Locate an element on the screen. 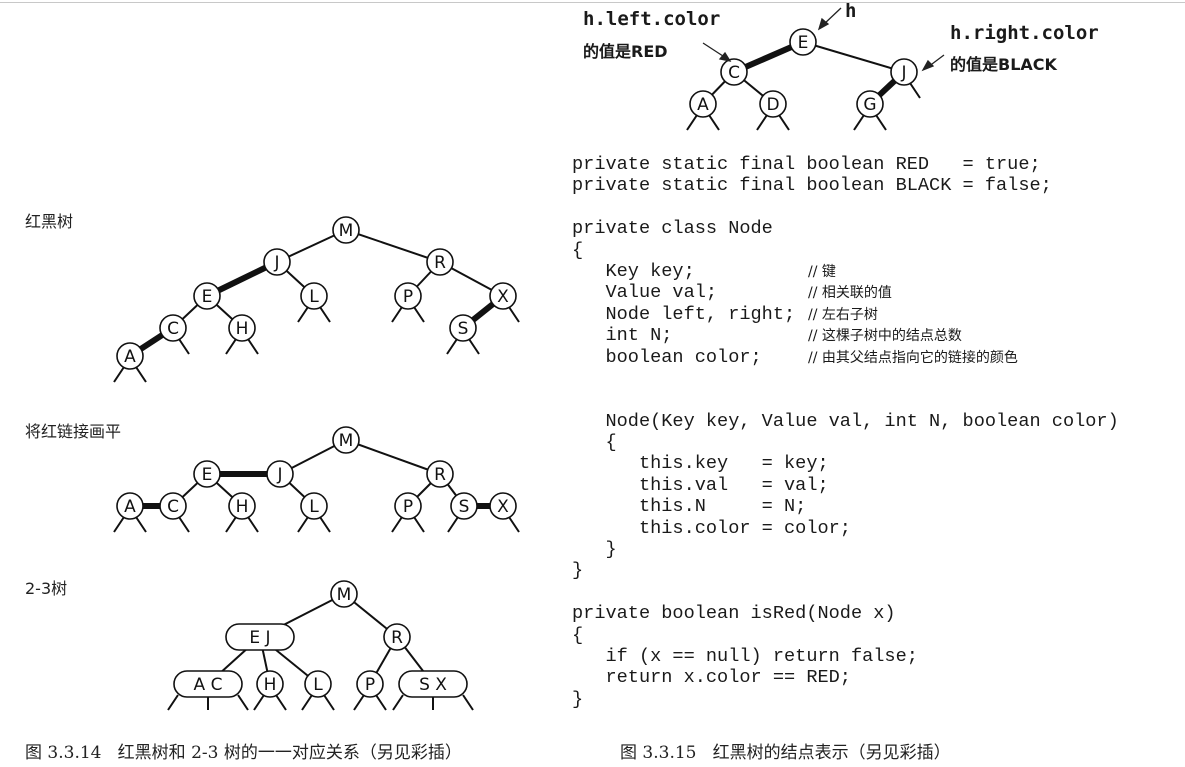 This screenshot has height=767, width=1185. code-text: this.val = val; is located at coordinates (700, 485).